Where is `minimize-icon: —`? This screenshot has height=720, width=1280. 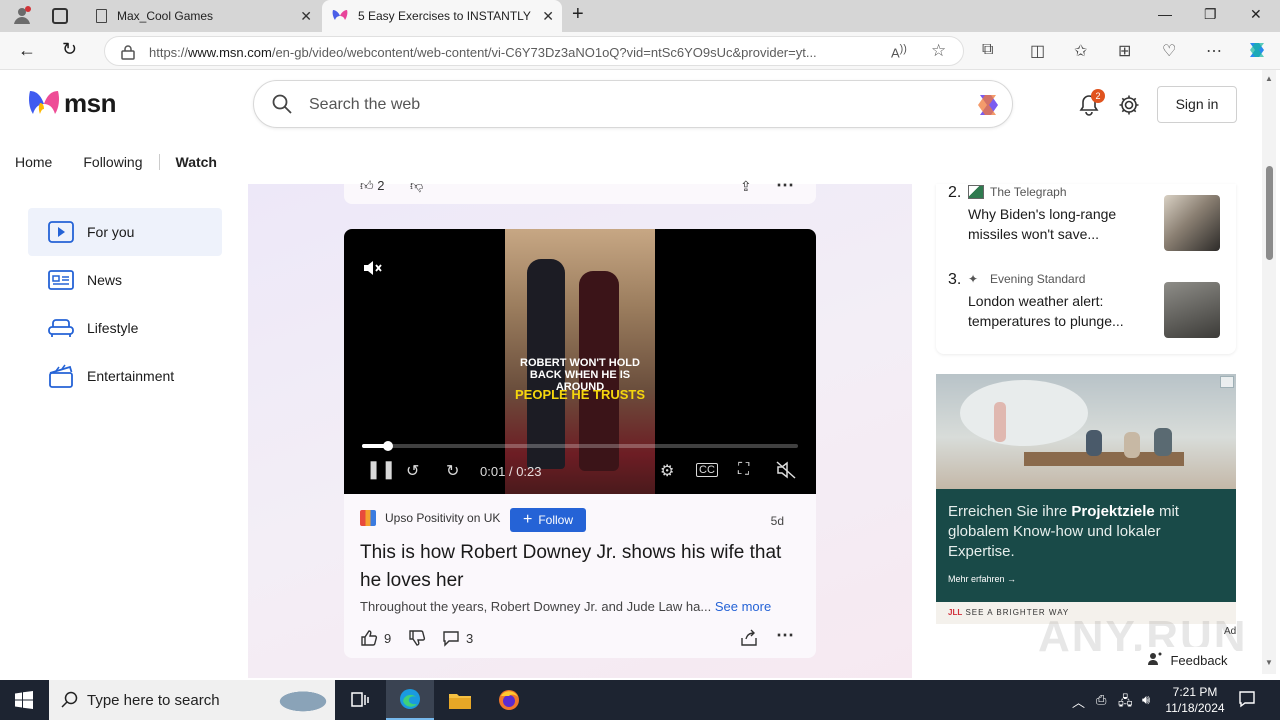 minimize-icon: — is located at coordinates (1165, 14).